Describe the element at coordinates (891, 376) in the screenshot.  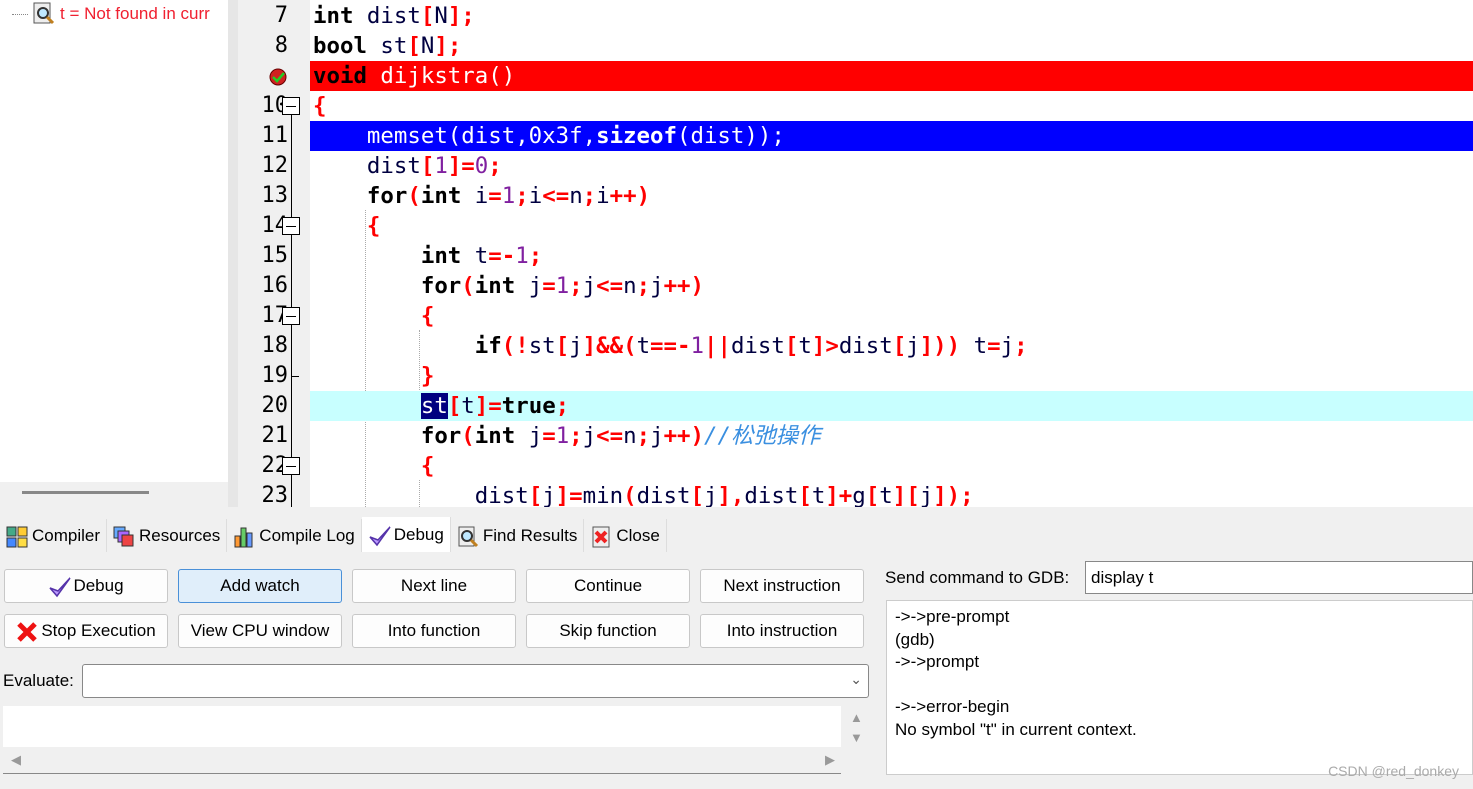
I see `code-line: }` at that location.